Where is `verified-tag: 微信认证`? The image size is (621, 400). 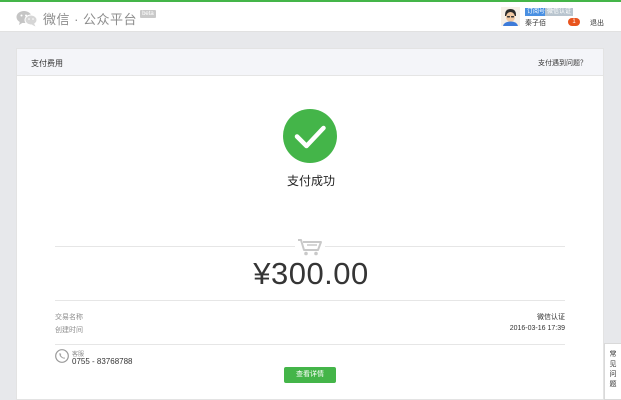
verified-tag: 微信认证 is located at coordinates (559, 12).